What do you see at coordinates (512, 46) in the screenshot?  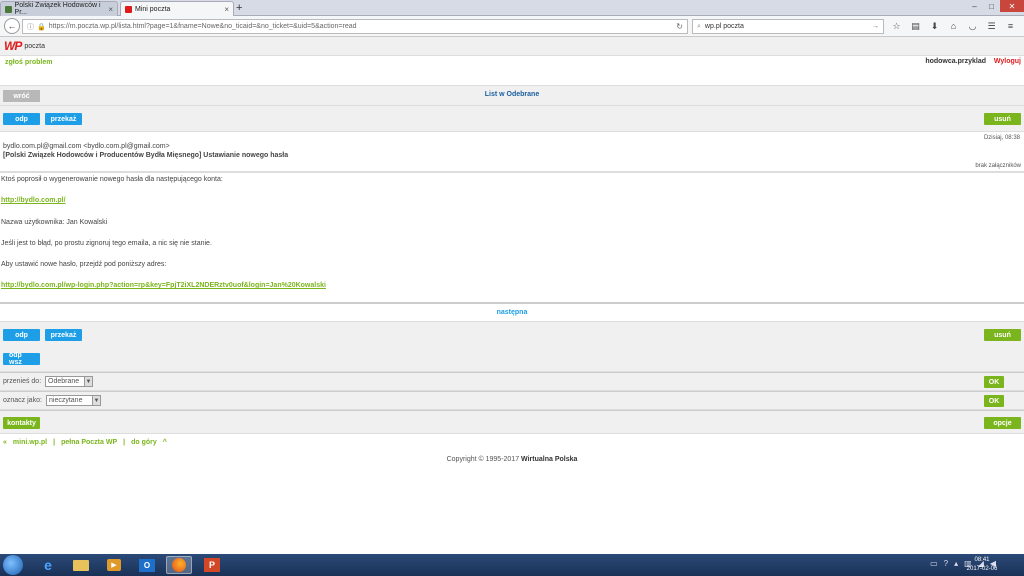 I see `site-header: WP poczta` at bounding box center [512, 46].